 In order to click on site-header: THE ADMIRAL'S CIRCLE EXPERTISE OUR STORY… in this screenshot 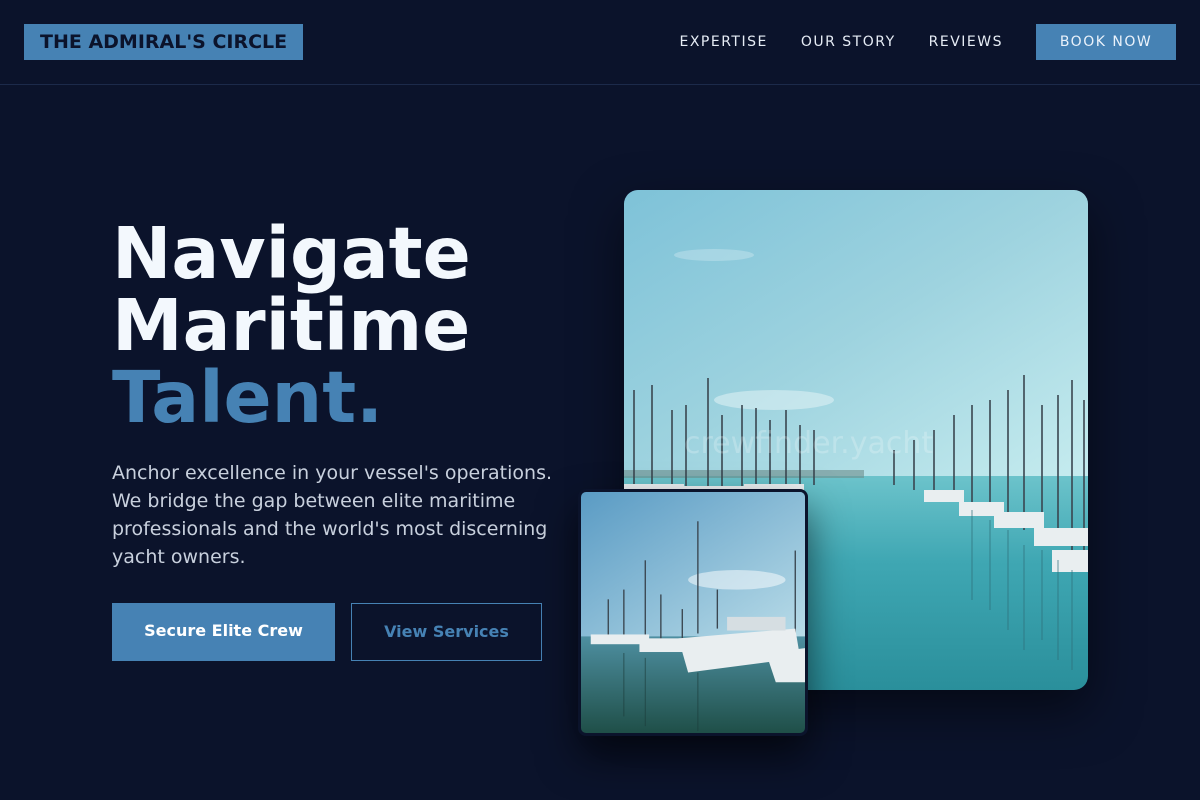, I will do `click(600, 42)`.